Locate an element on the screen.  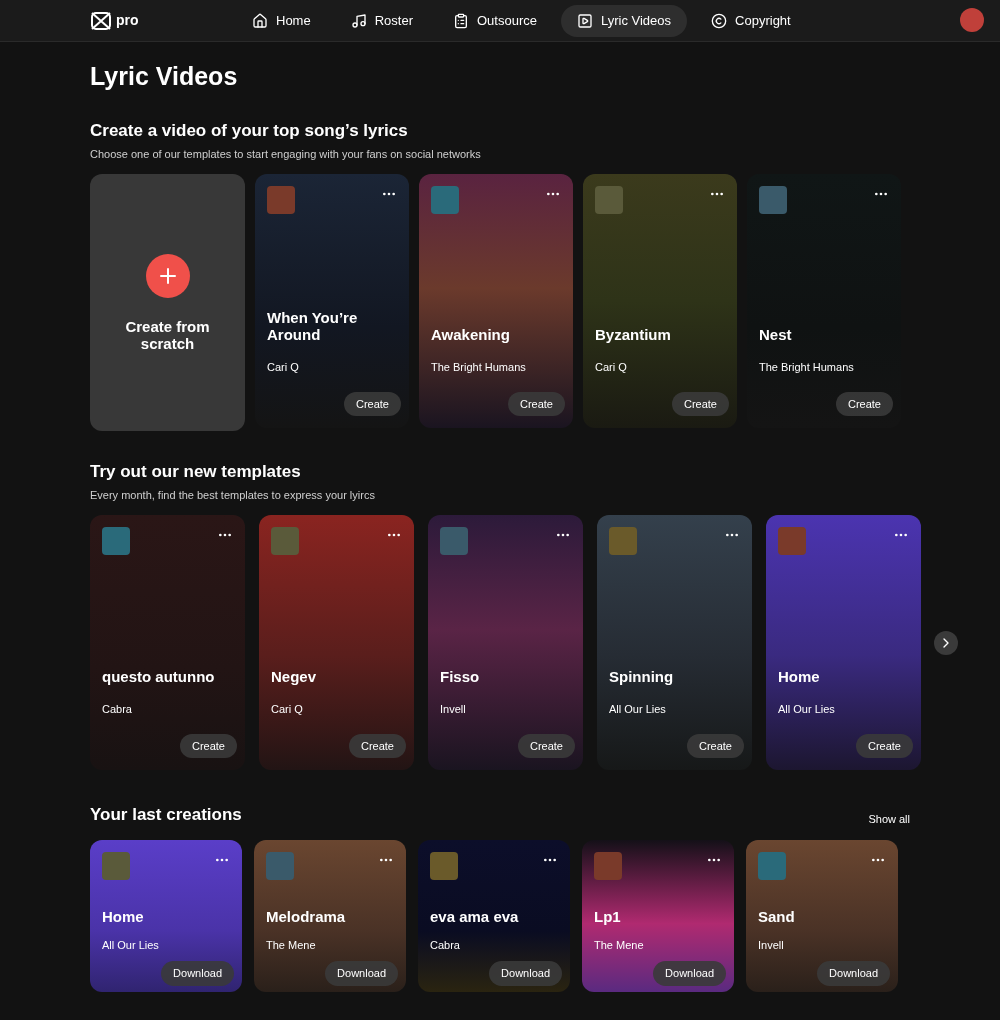
card-title: Negev is located at coordinates (294, 676).